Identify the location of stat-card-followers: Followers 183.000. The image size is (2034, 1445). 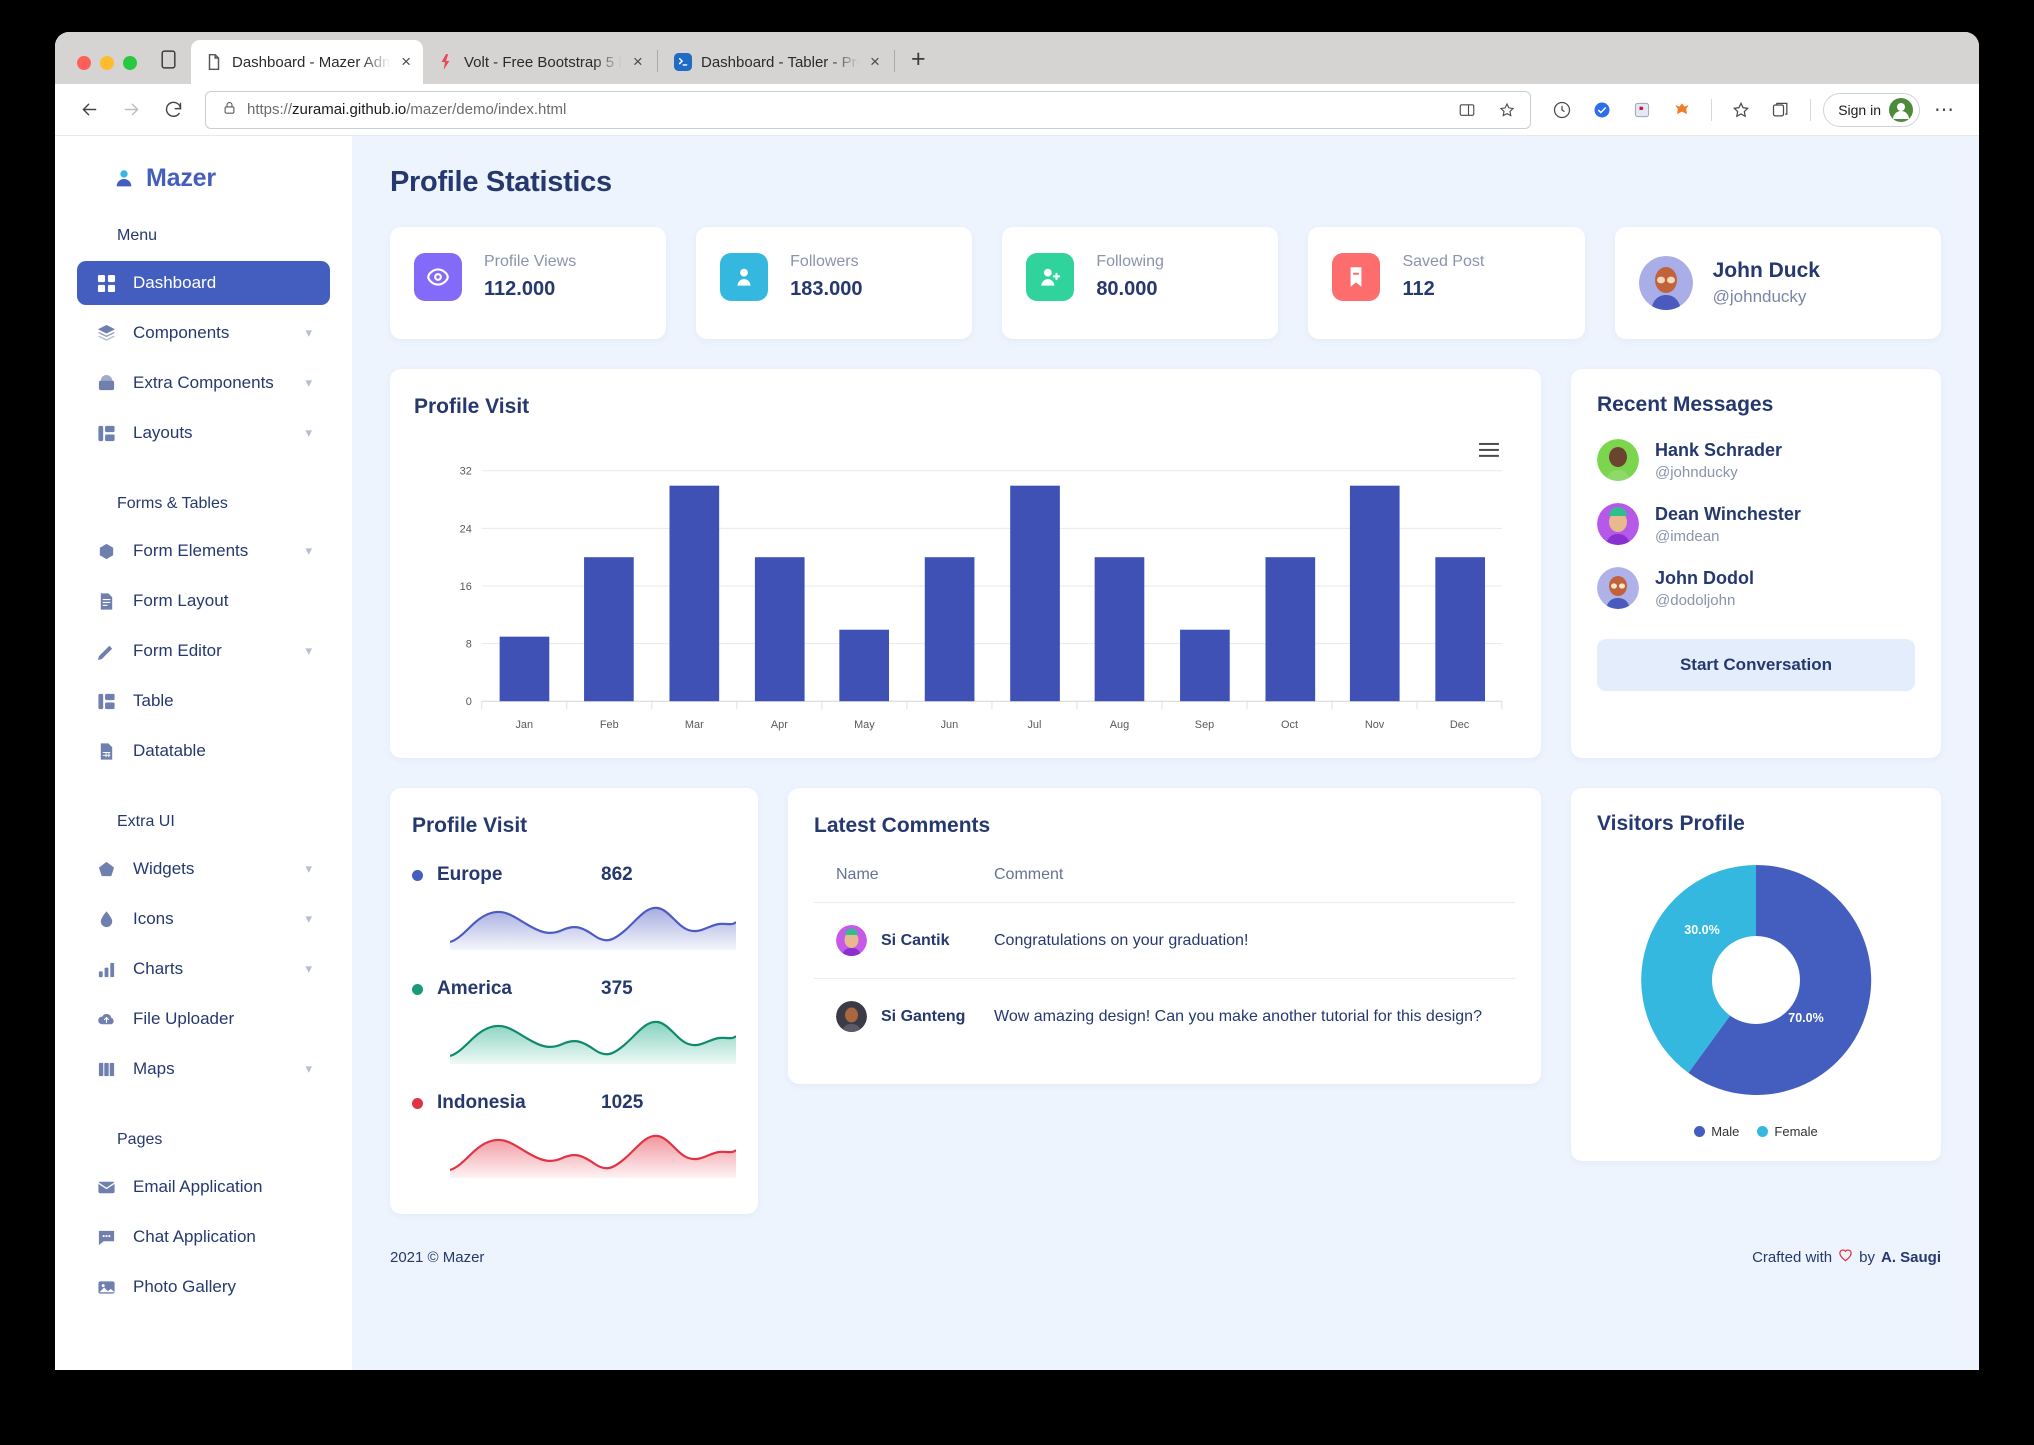
(834, 283).